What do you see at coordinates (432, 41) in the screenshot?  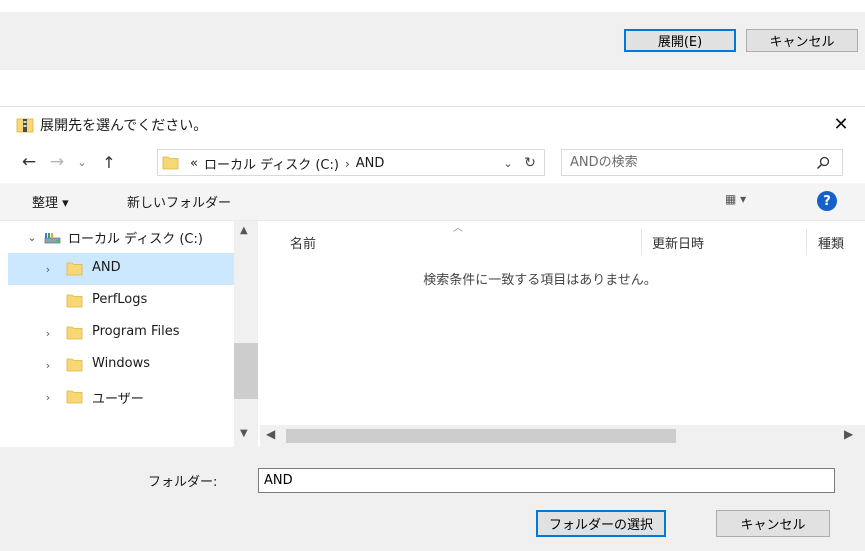 I see `background-button-bar: 展開(E) キャンセル` at bounding box center [432, 41].